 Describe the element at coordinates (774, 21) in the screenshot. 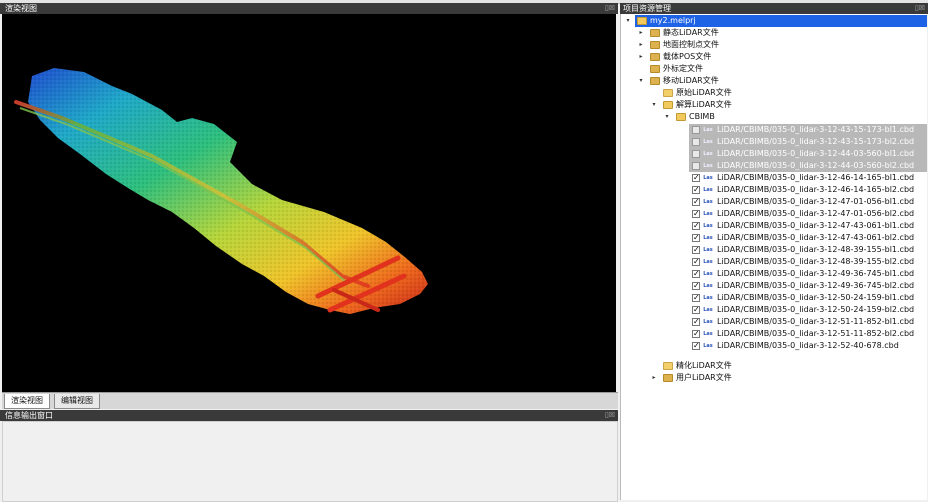

I see `tree-root: ▾ my2.melprj` at that location.